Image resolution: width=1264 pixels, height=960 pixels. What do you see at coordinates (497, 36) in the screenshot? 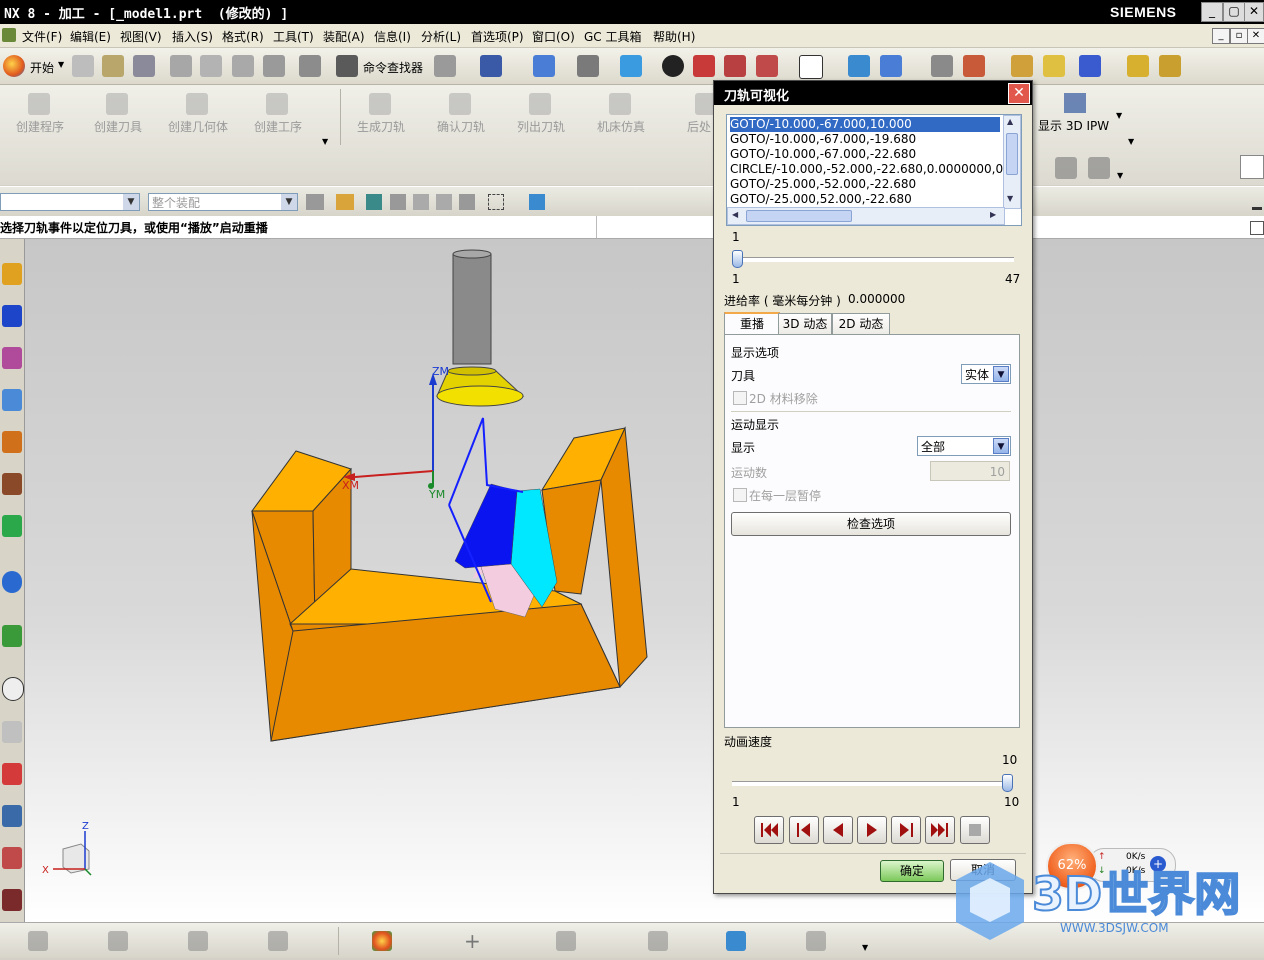
I see `menu-preferences: 首选项(P)` at bounding box center [497, 36].